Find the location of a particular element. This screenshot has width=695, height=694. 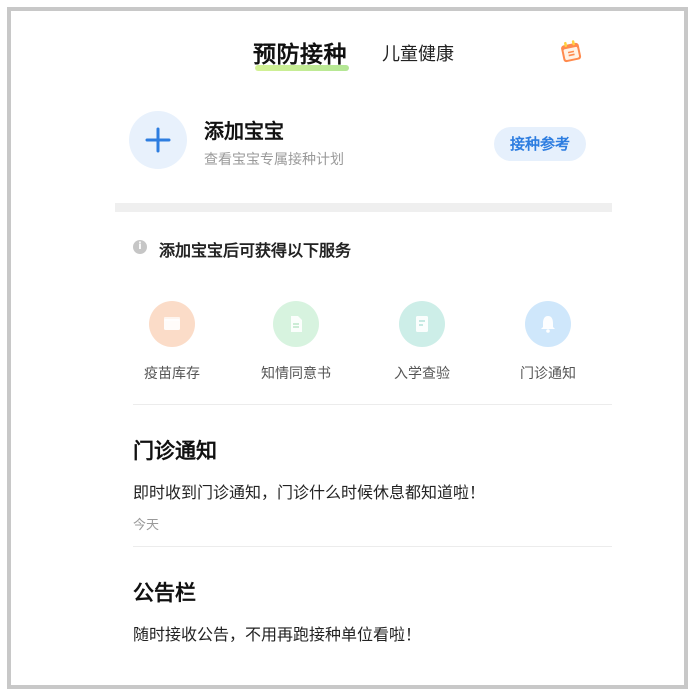

service-clinic-notice: 门诊通知 is located at coordinates (548, 346).